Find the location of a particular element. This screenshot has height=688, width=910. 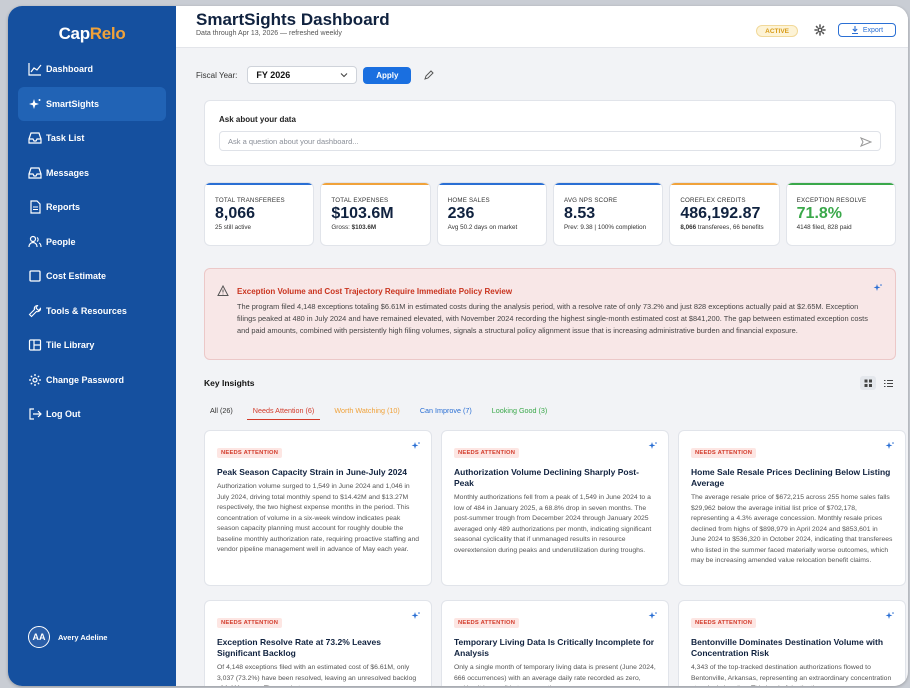

grid-view-button is located at coordinates (868, 383).